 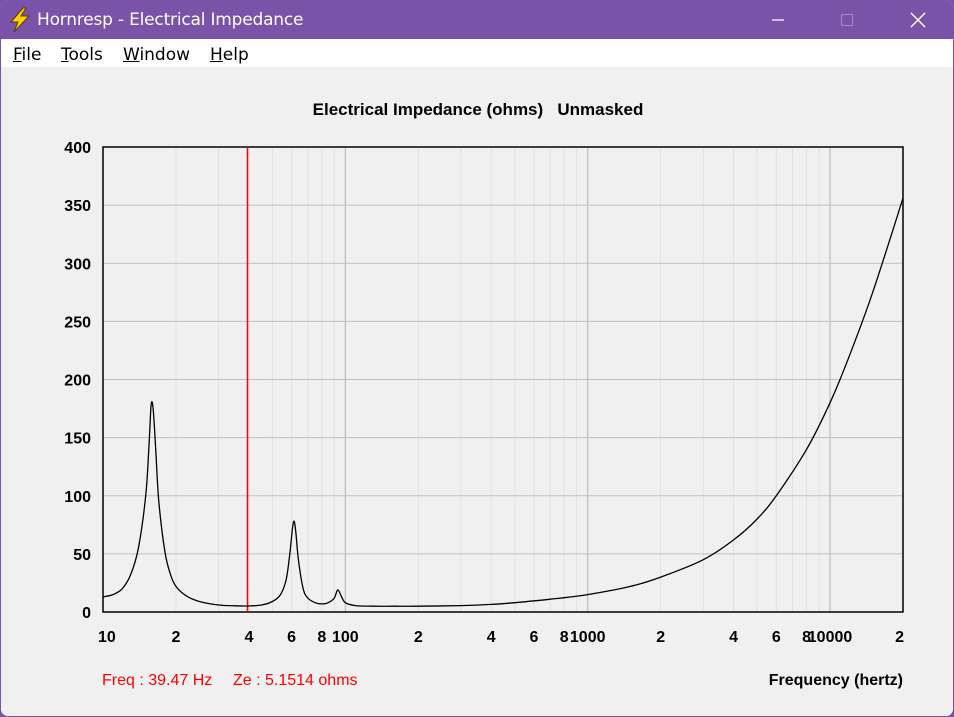 What do you see at coordinates (27, 55) in the screenshot?
I see `menu-file: File` at bounding box center [27, 55].